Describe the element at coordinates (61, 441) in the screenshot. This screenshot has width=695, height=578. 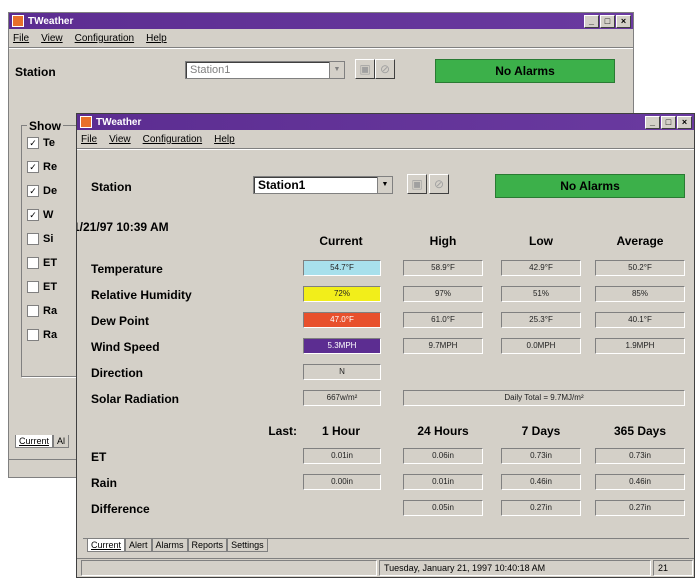
I see `tab-alert: Al` at that location.